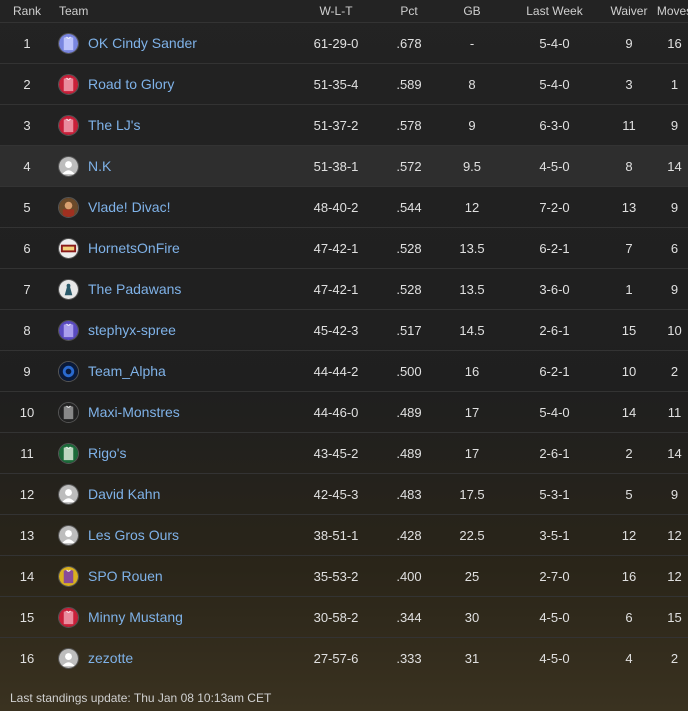  Describe the element at coordinates (68, 576) in the screenshot. I see `jersey-yellow-icon` at that location.